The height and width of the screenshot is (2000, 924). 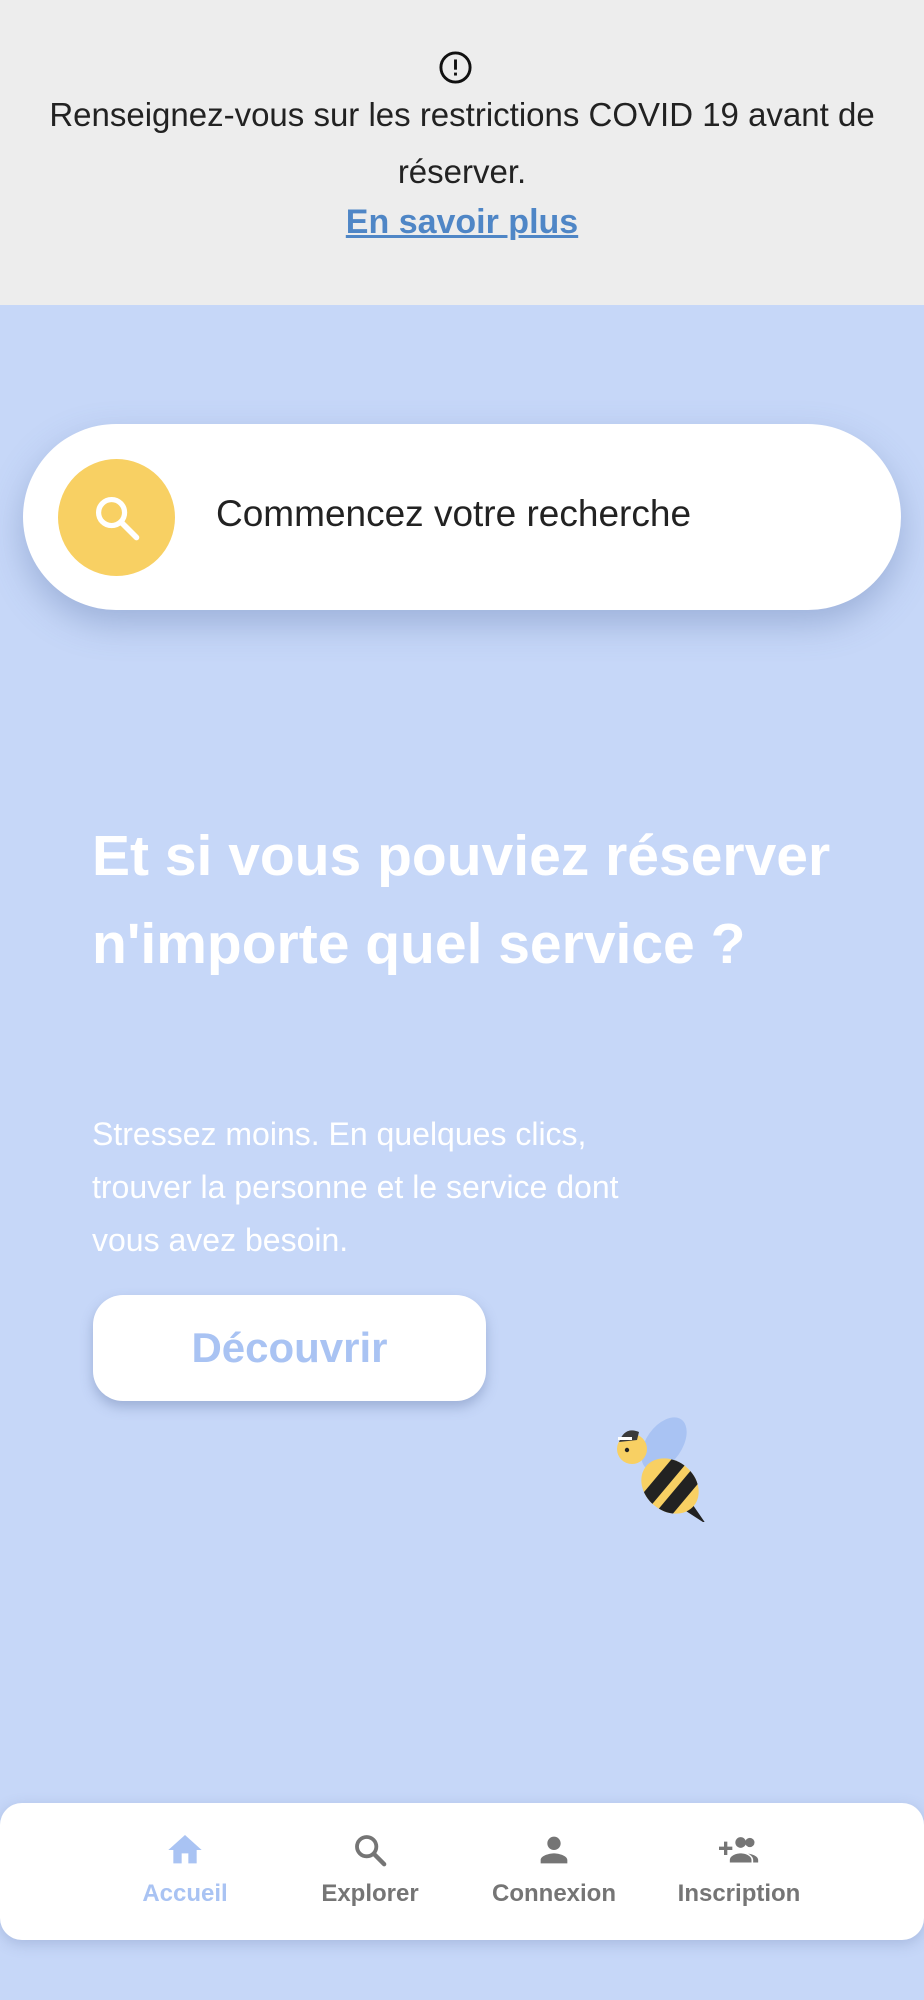 I want to click on search-bar: Commencez votre recherche, so click(x=462, y=517).